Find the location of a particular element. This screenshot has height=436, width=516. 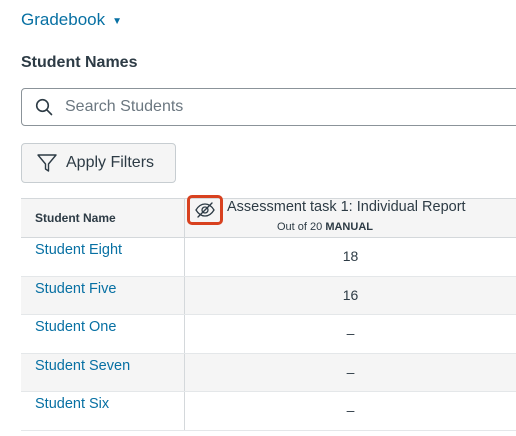

filter-icon is located at coordinates (47, 163).